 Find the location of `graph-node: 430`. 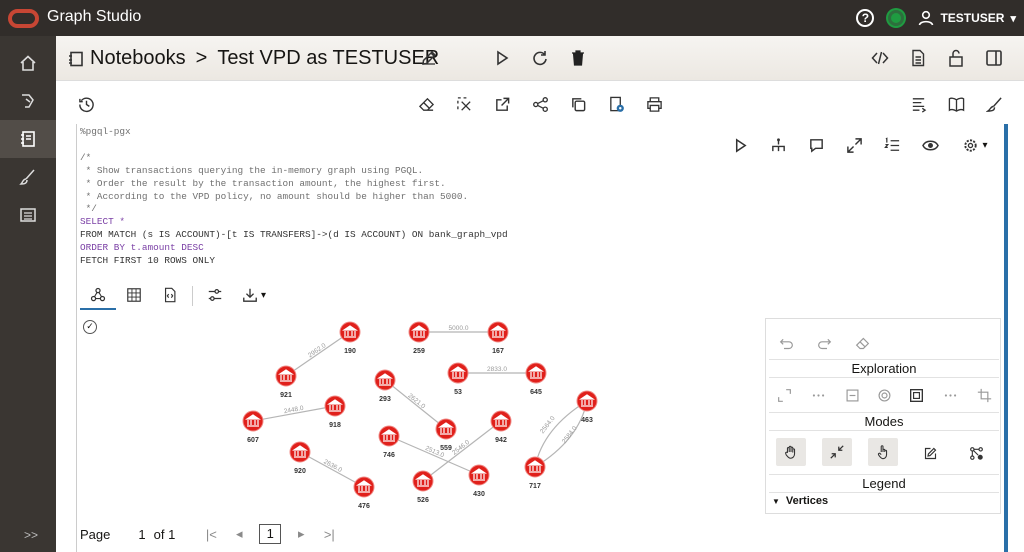

graph-node: 430 is located at coordinates (479, 481).